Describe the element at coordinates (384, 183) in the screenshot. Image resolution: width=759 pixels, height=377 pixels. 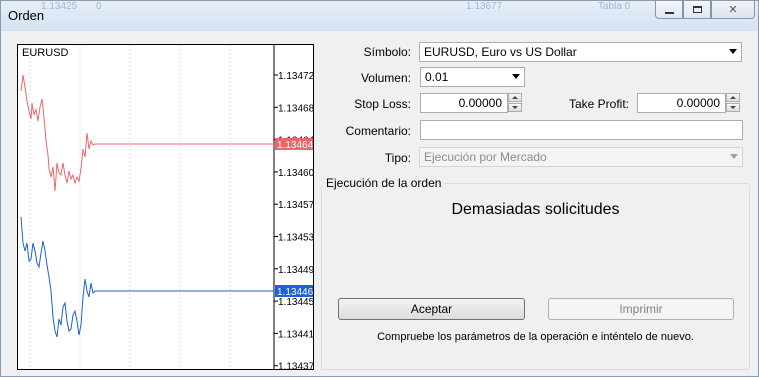
I see `execution-group-title: Ejecución de la orden` at that location.